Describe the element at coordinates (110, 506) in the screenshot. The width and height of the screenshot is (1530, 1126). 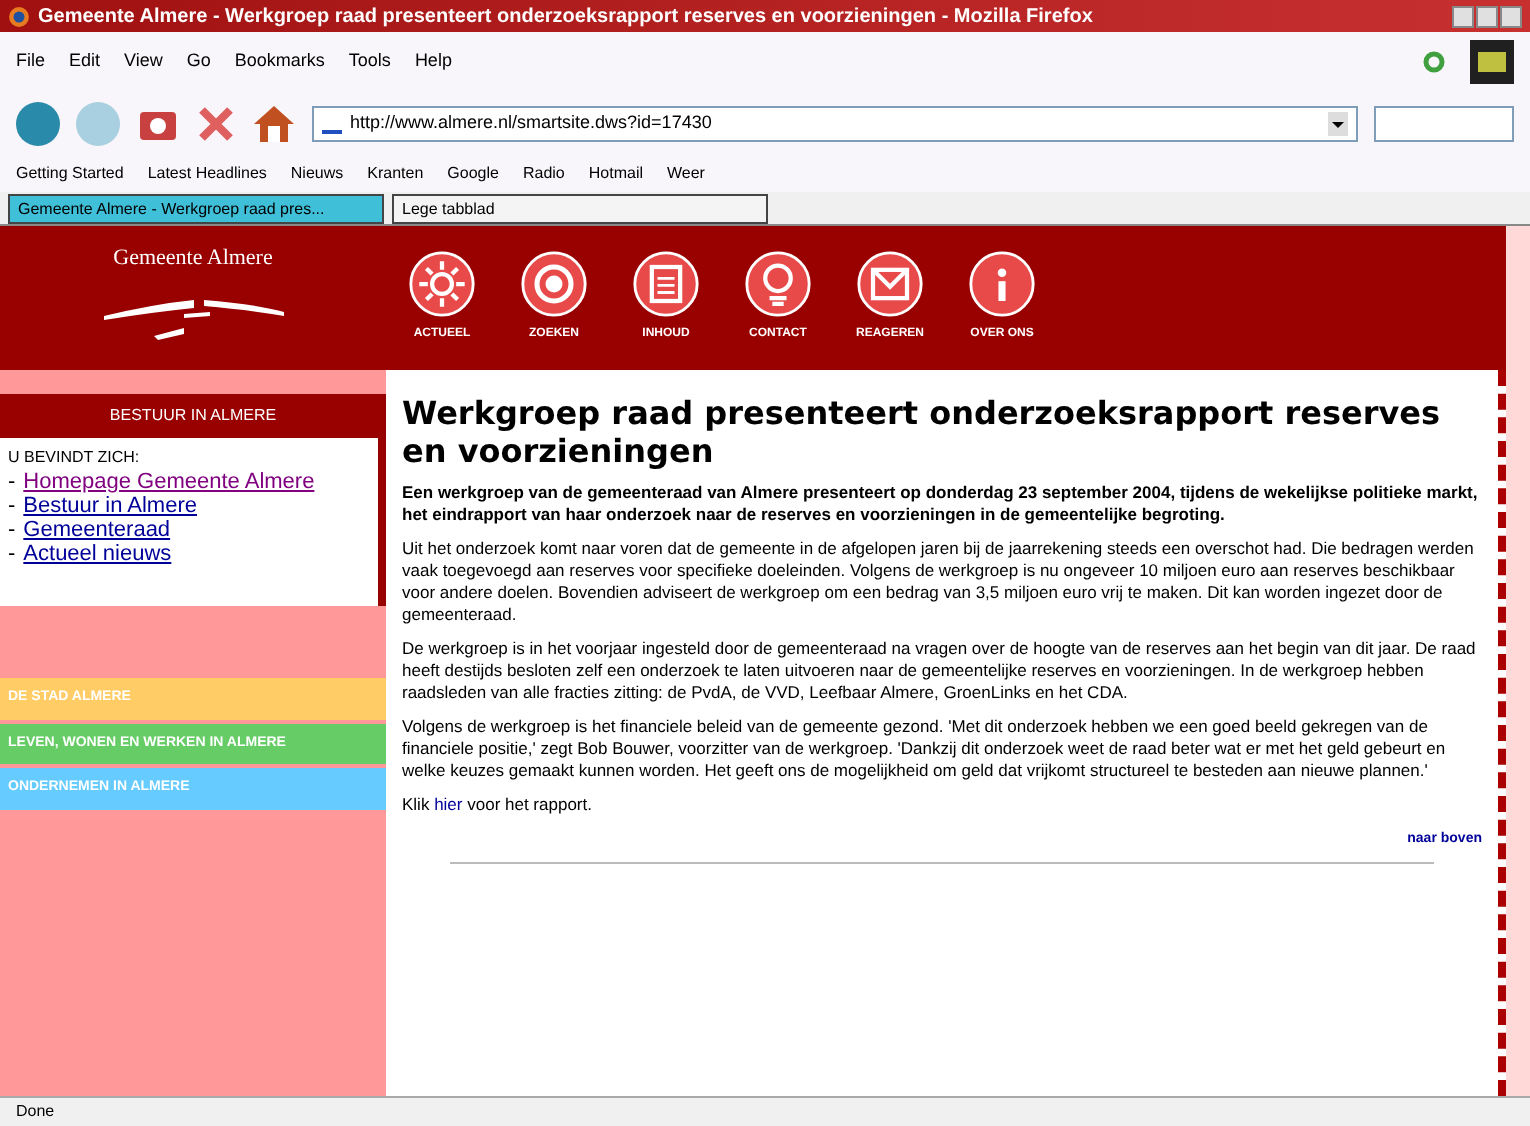
I see `breadcrumb-link: Bestuur in Almere` at that location.